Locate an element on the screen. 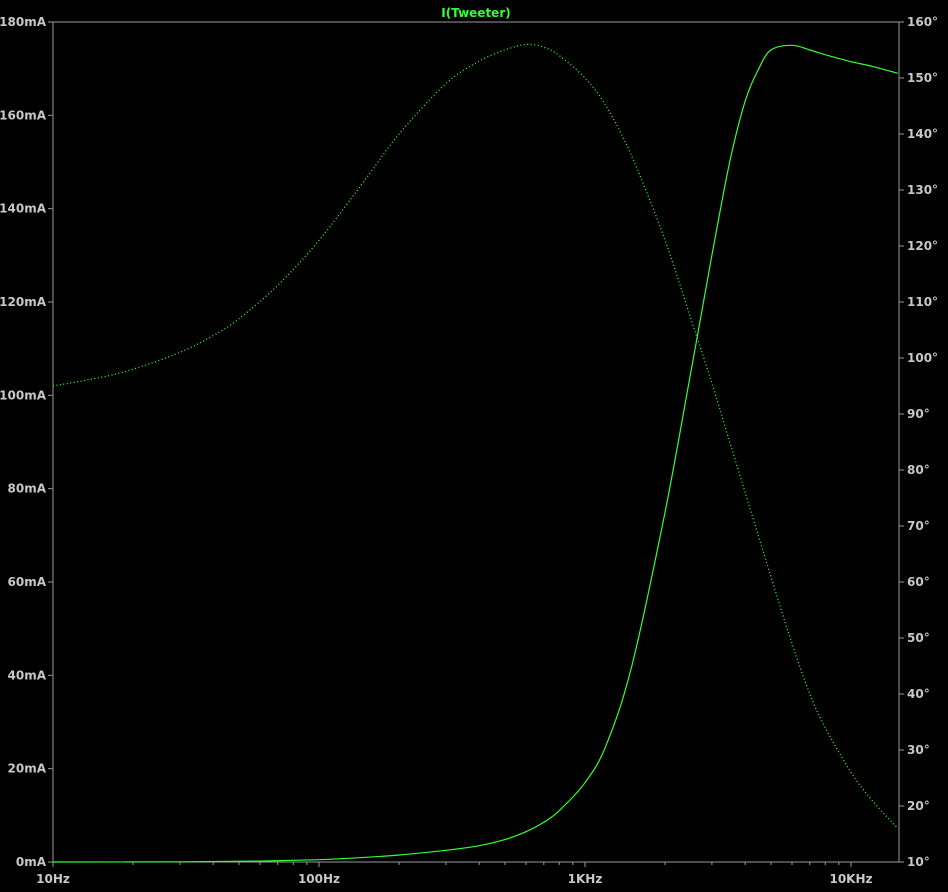 Image resolution: width=948 pixels, height=892 pixels. y-left-tick-label: 20mA is located at coordinates (27, 769).